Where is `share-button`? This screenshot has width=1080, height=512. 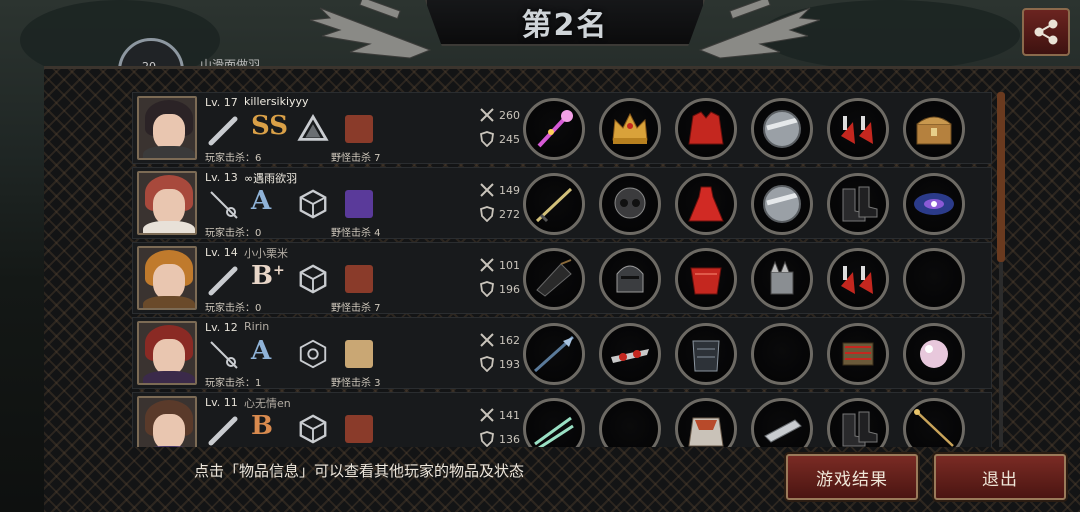
share-button is located at coordinates (1046, 32).